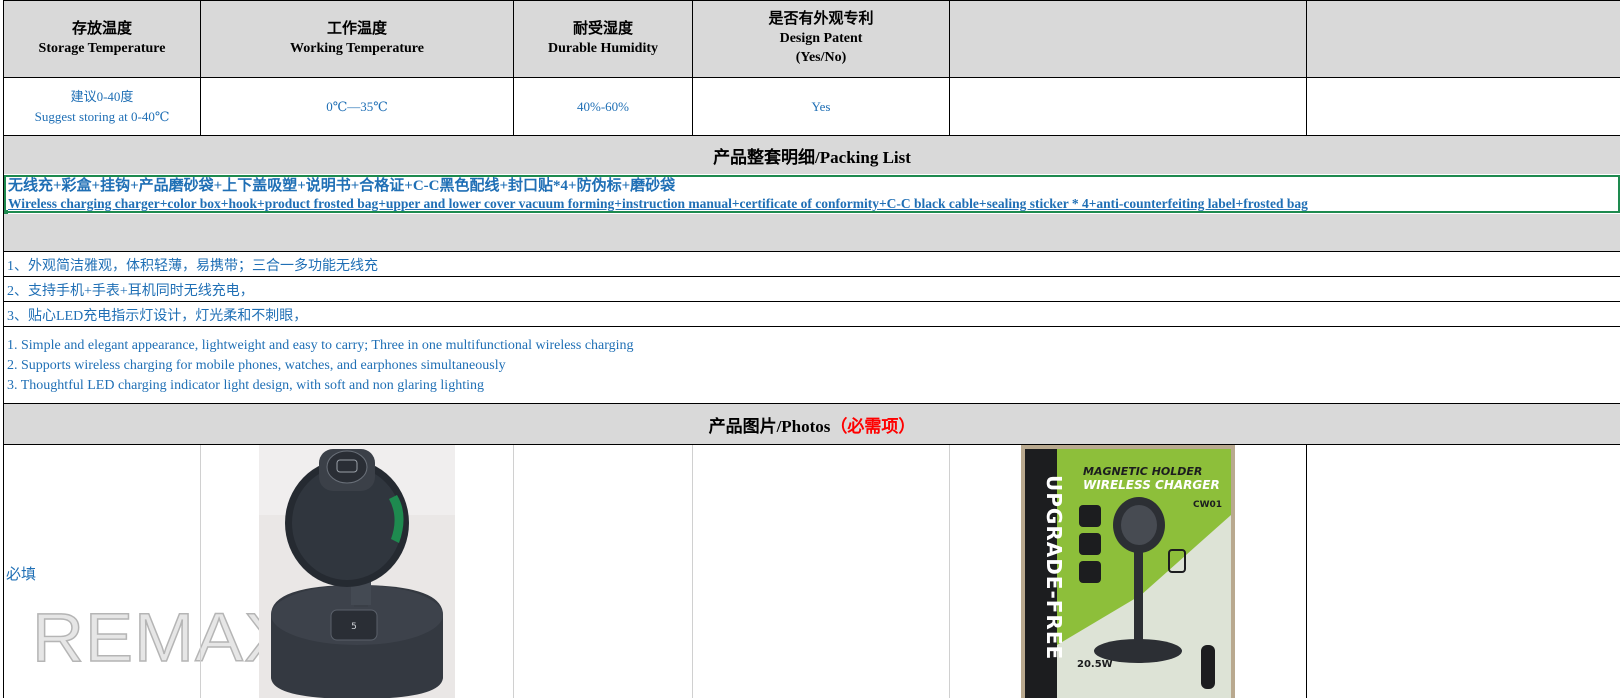 This screenshot has height=698, width=1620. What do you see at coordinates (1207, 505) in the screenshot?
I see `box-model: CW01` at bounding box center [1207, 505].